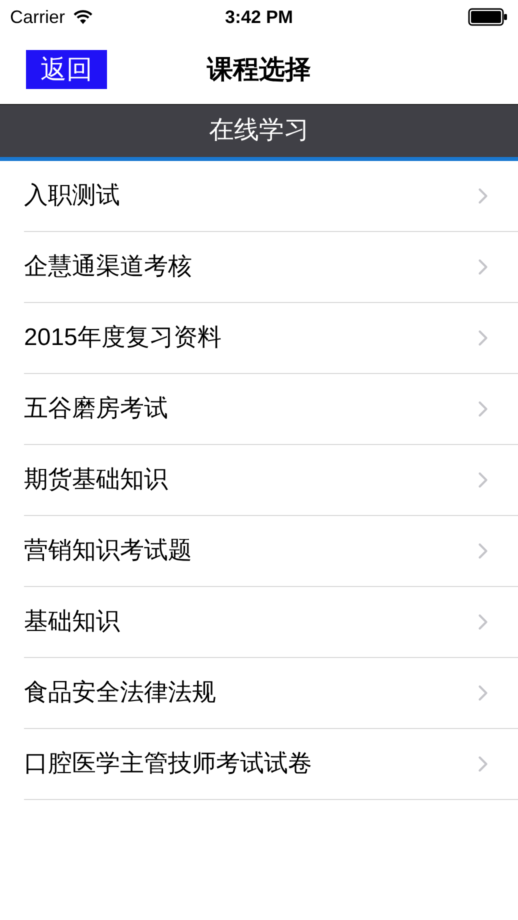 This screenshot has width=518, height=920. What do you see at coordinates (488, 17) in the screenshot?
I see `battery-icon` at bounding box center [488, 17].